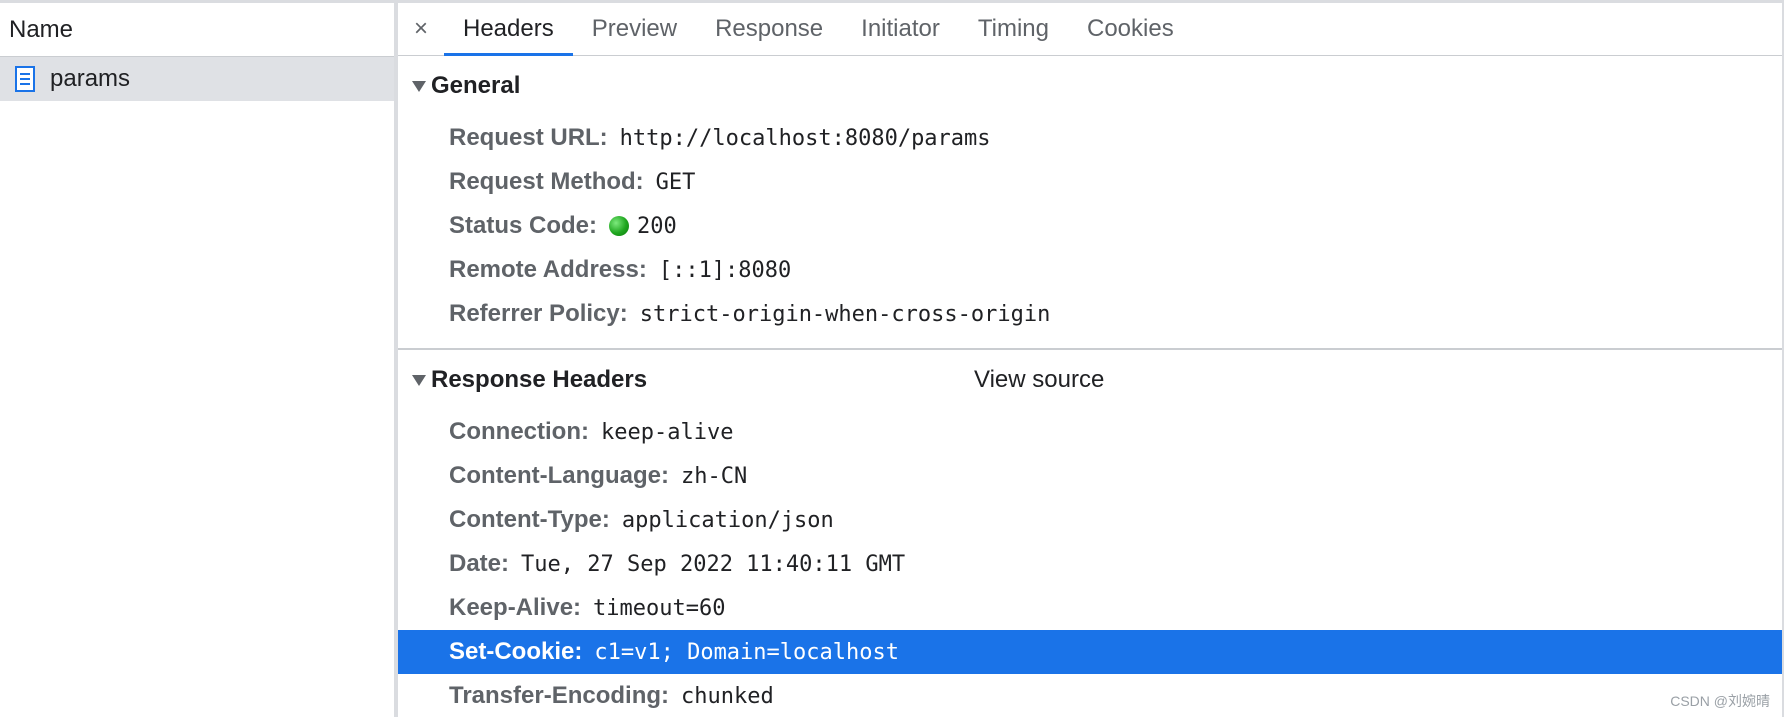  Describe the element at coordinates (538, 313) in the screenshot. I see `header-key: Referrer Policy:` at that location.